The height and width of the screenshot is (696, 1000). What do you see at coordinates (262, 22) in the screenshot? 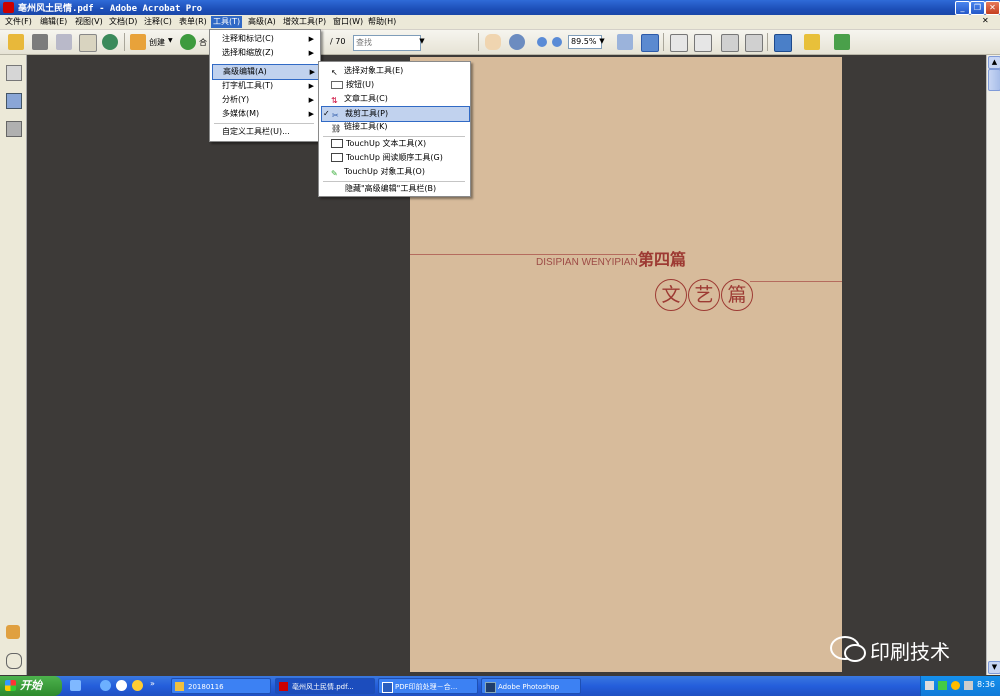
I see `menu-advanced: 高级(A)` at bounding box center [262, 22].